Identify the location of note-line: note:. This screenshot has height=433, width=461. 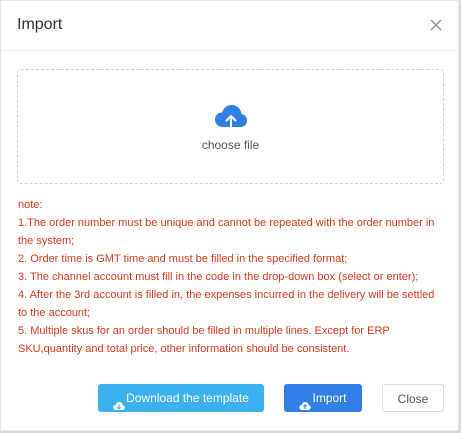
(30, 205).